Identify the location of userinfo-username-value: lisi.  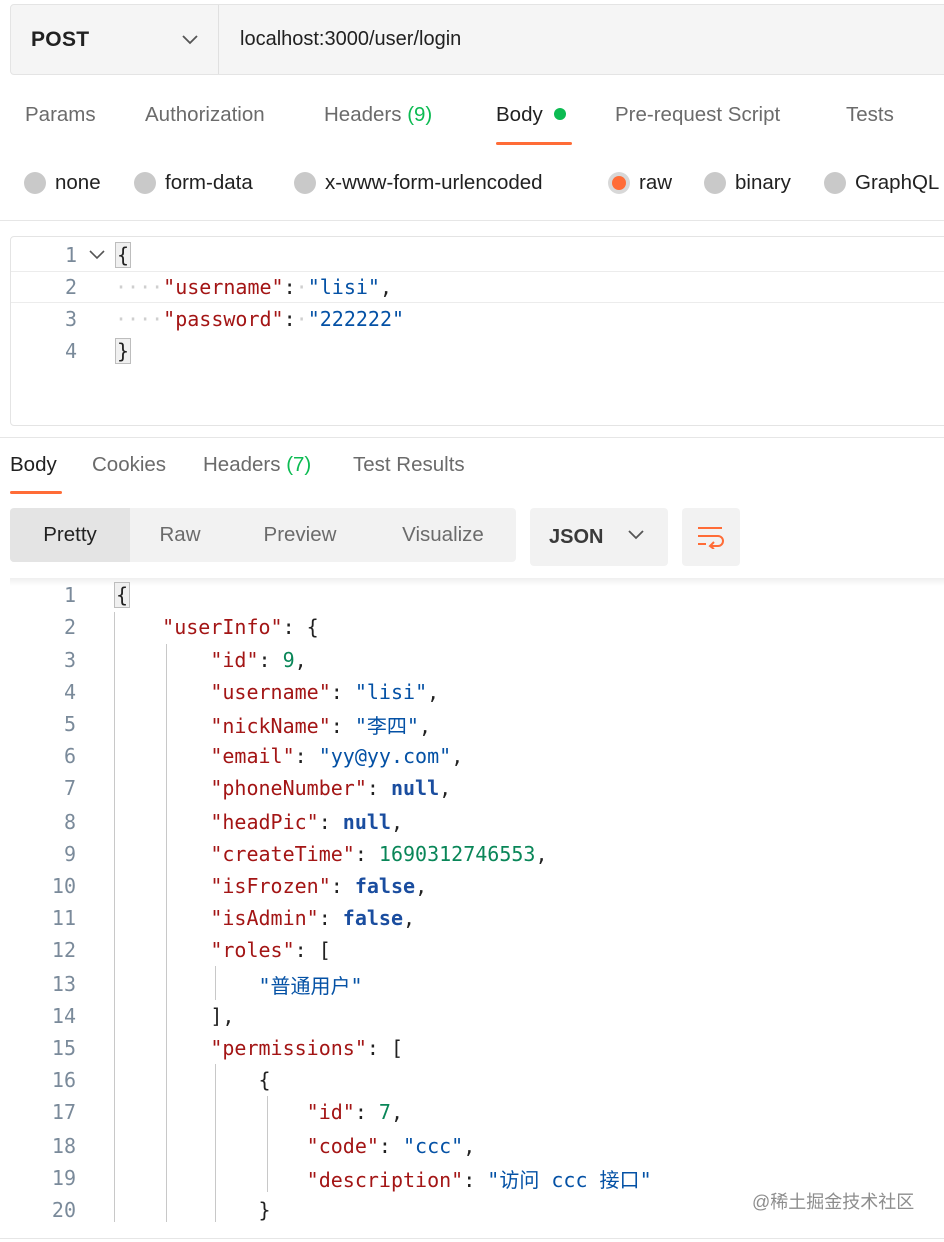
(391, 692).